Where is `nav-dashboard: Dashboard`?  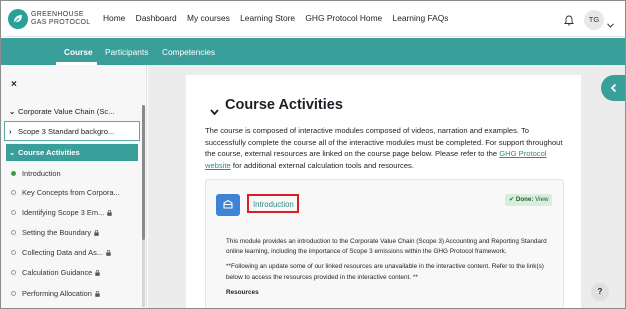 nav-dashboard: Dashboard is located at coordinates (156, 18).